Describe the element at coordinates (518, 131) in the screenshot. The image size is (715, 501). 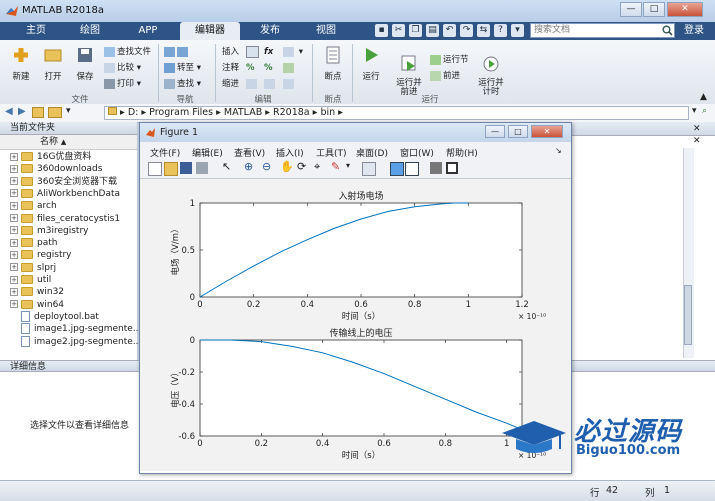
I see `figure-maximize-button: □` at that location.